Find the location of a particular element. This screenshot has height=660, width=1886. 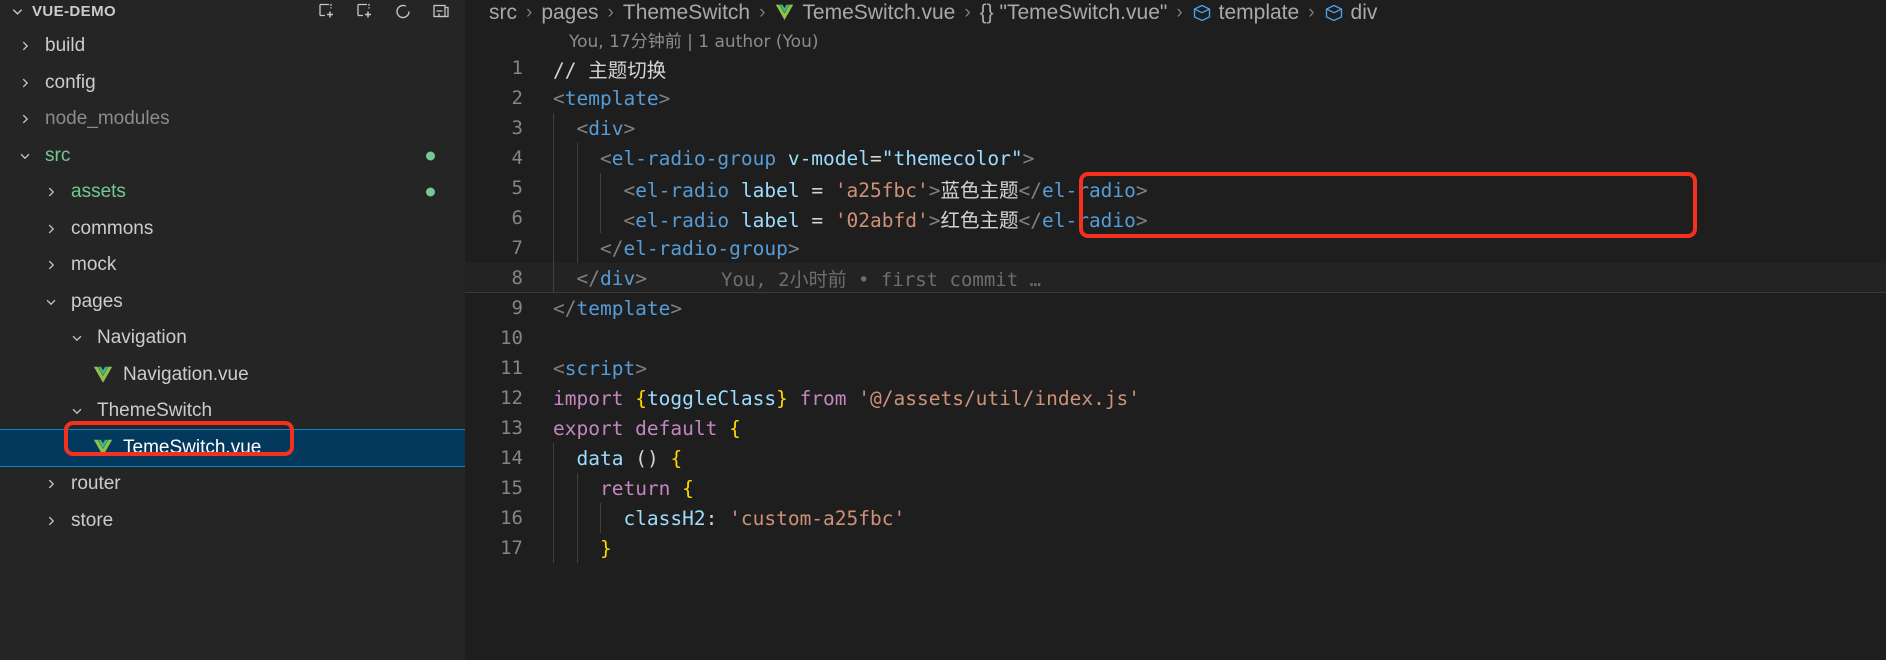

tree-item-label: src is located at coordinates (58, 155).